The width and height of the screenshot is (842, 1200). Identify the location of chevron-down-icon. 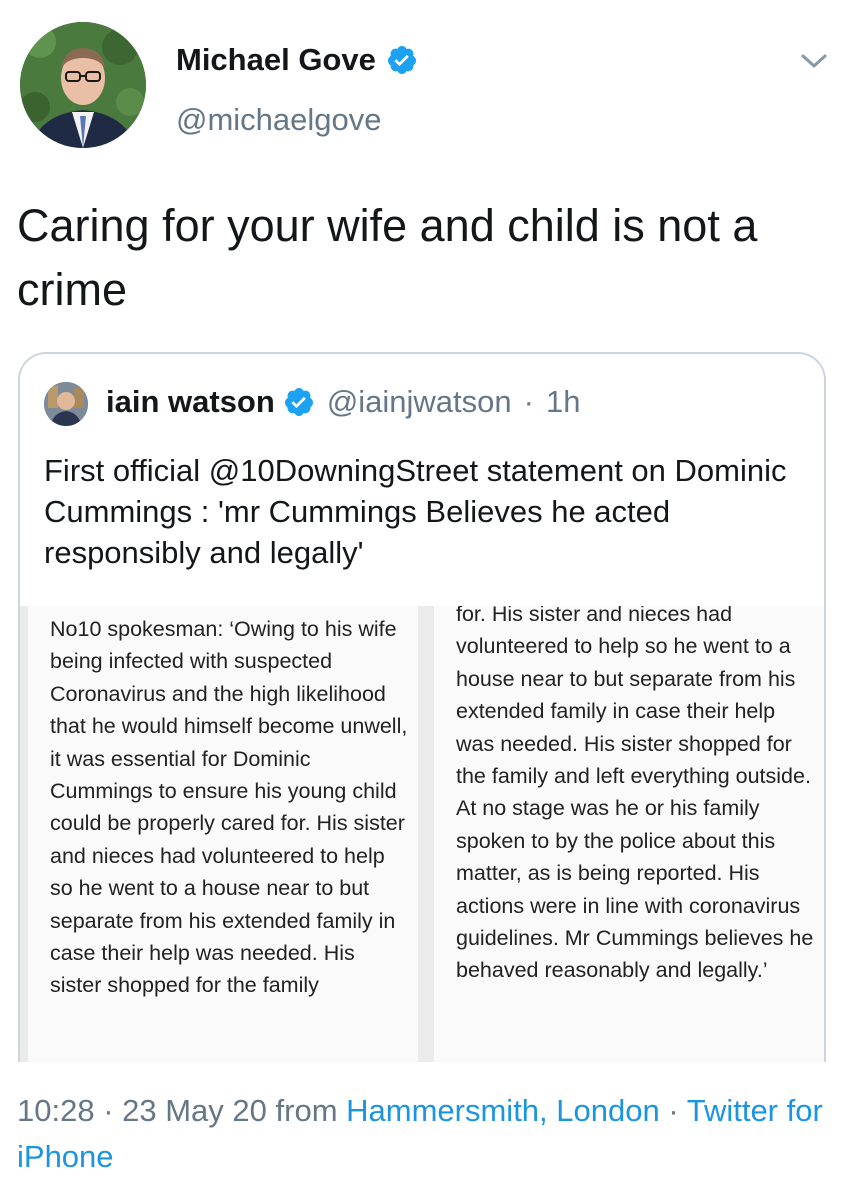
(814, 61).